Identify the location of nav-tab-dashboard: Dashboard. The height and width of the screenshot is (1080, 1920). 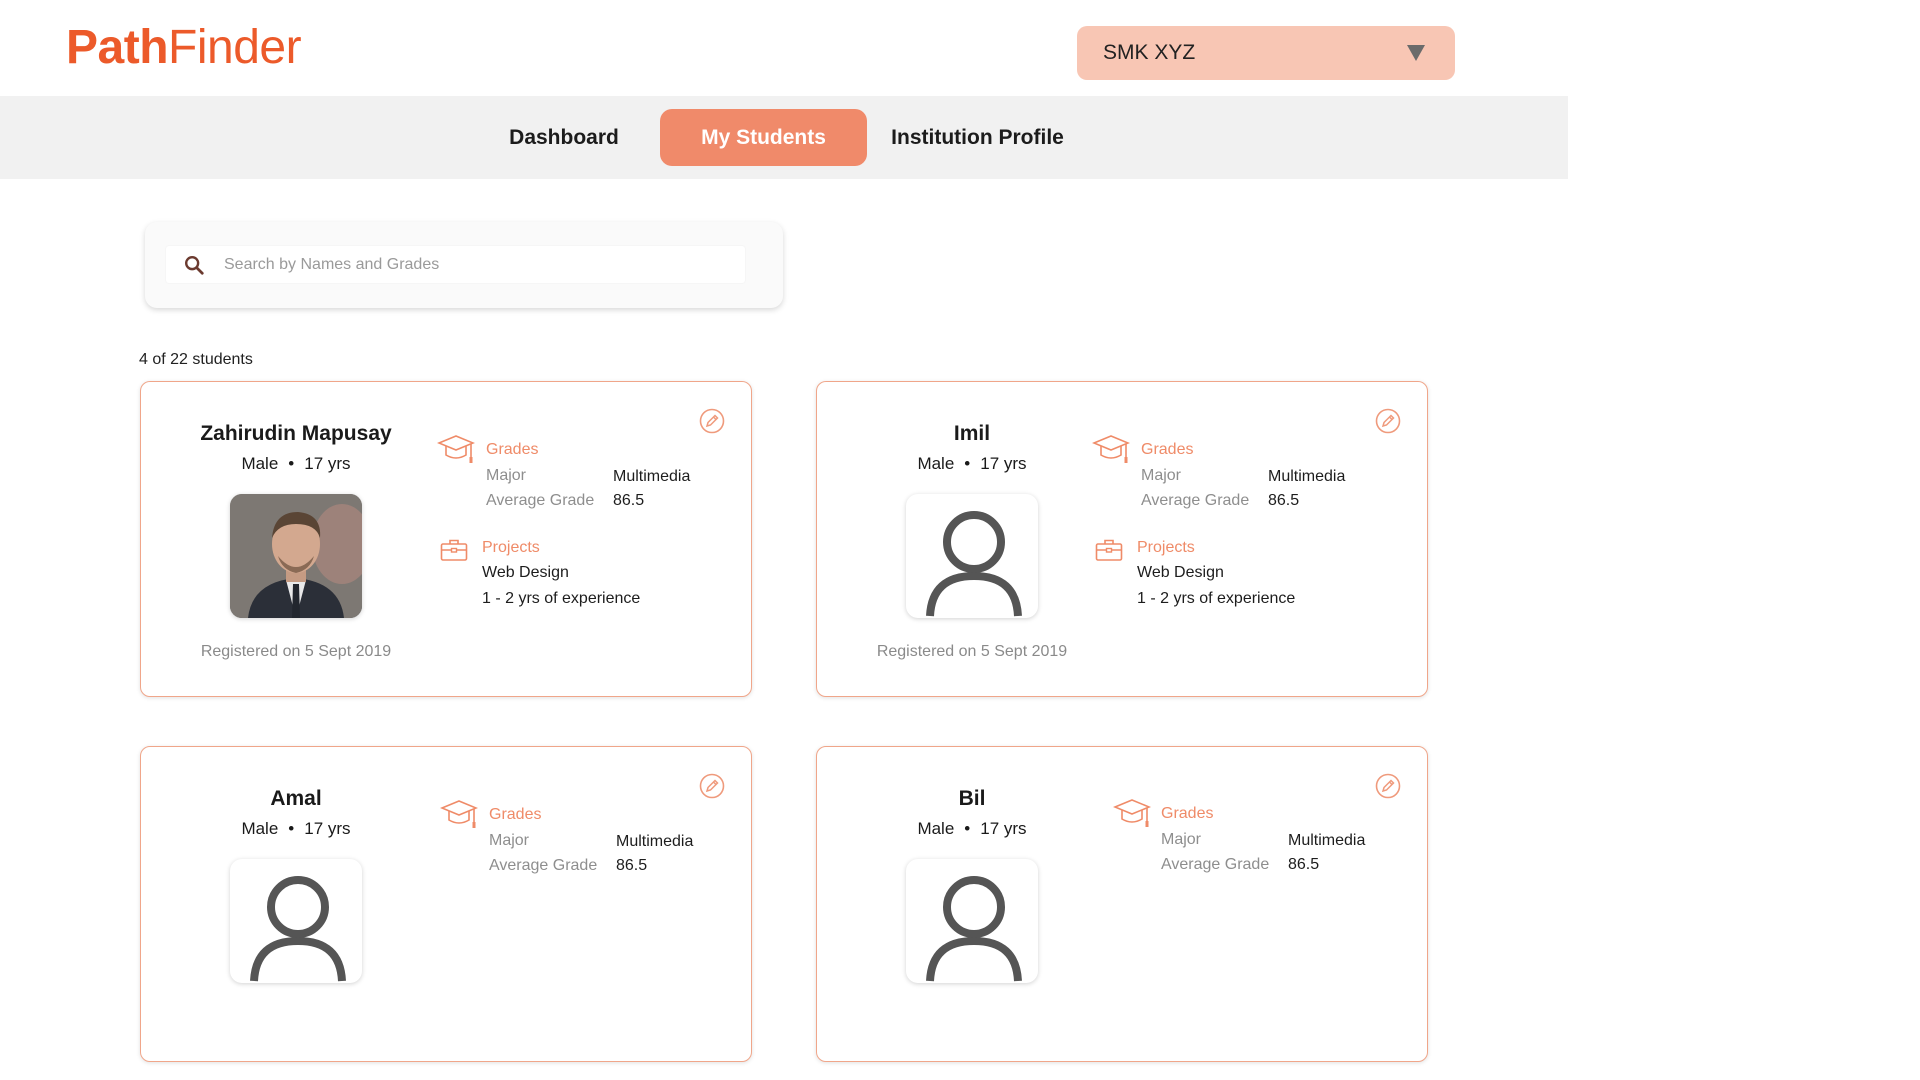
(564, 137).